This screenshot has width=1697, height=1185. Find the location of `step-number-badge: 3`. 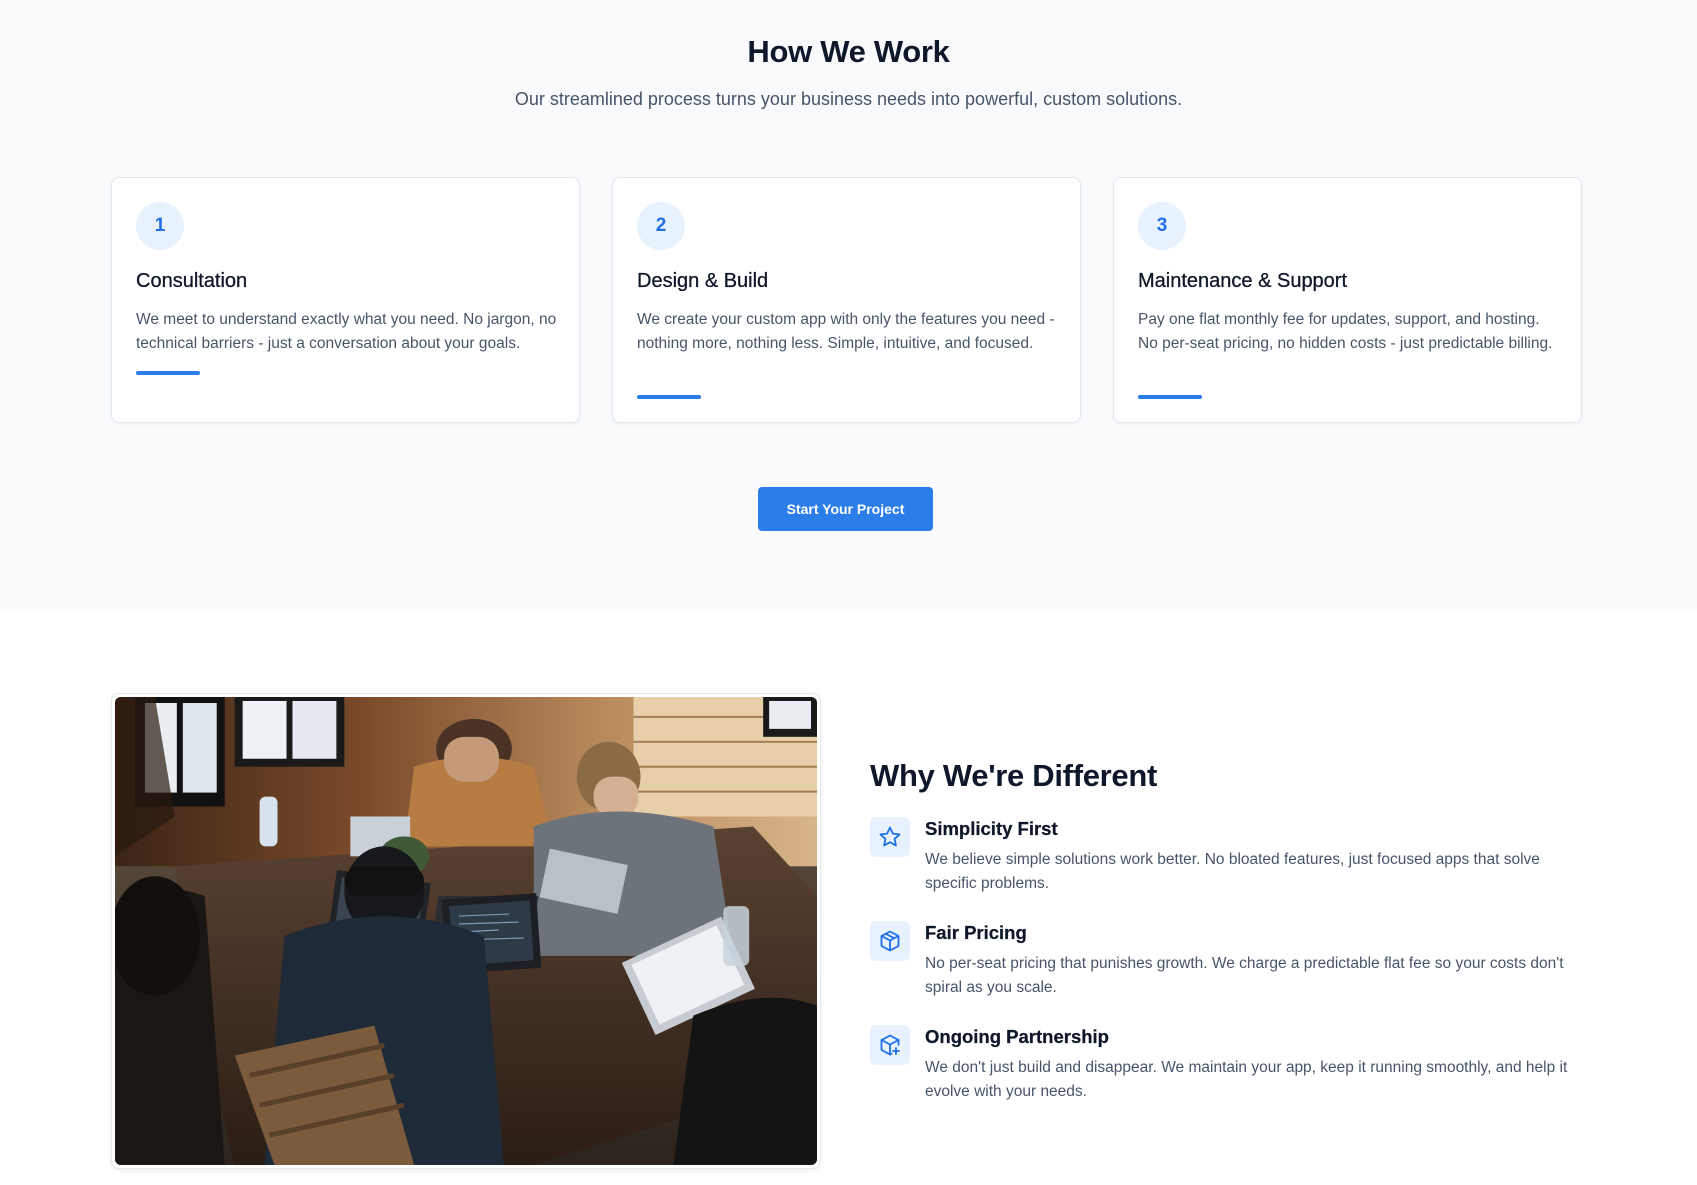

step-number-badge: 3 is located at coordinates (1162, 226).